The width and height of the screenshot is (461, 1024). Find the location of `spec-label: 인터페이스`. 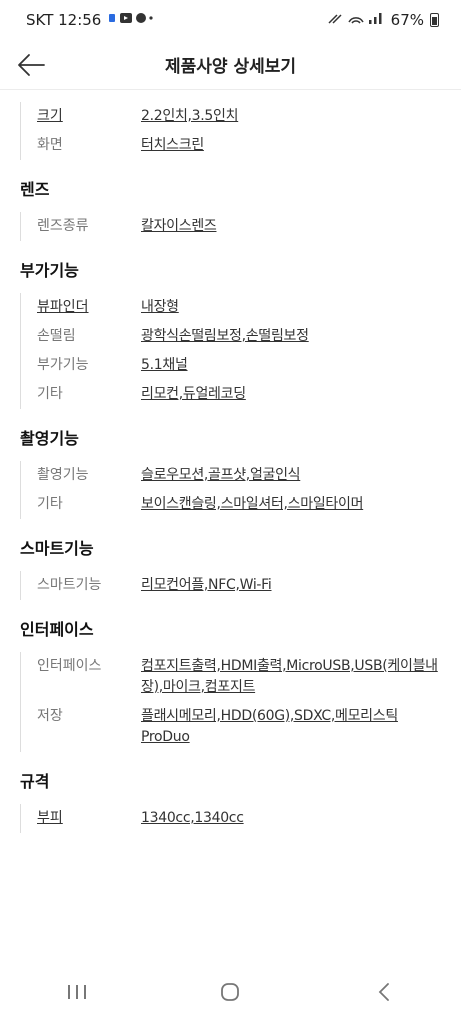

spec-label: 인터페이스 is located at coordinates (69, 666).